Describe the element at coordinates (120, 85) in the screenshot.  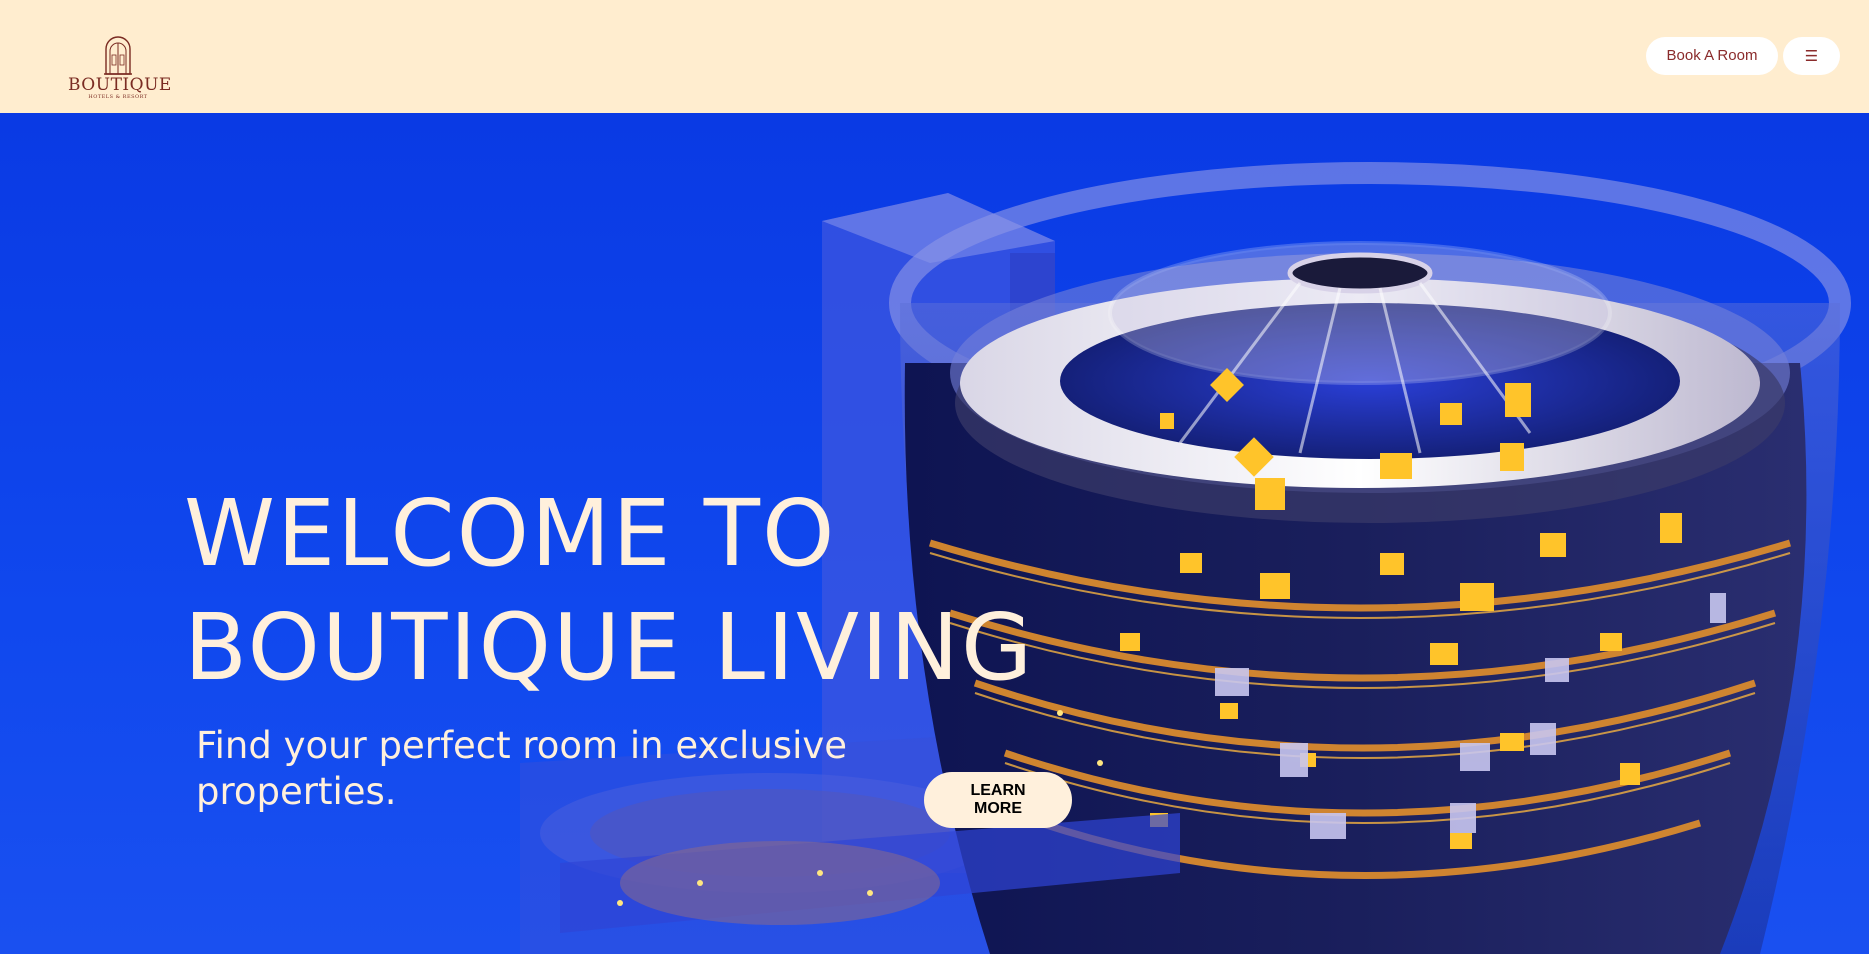
I see `logo-wordmark: BOUTIQUE` at that location.